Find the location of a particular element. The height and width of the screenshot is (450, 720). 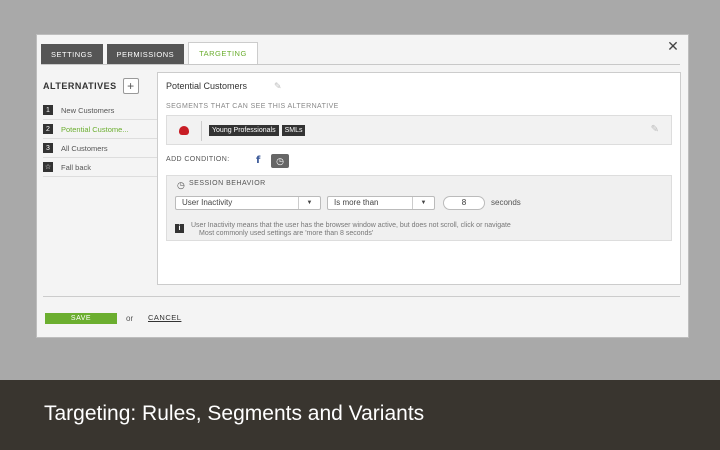

or-label: or is located at coordinates (130, 318).